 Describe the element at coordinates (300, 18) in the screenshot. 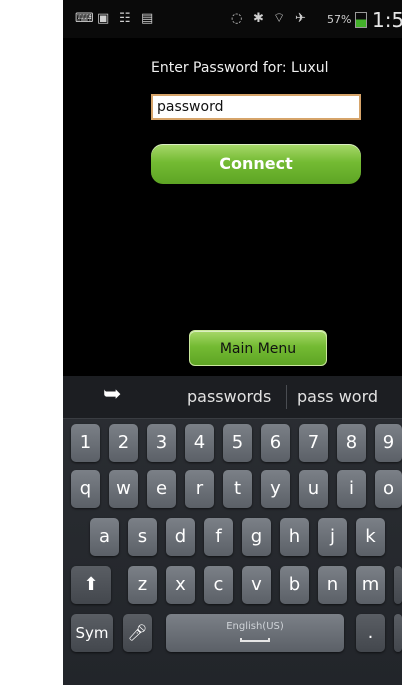

I see `airplane-icon: ✈` at that location.